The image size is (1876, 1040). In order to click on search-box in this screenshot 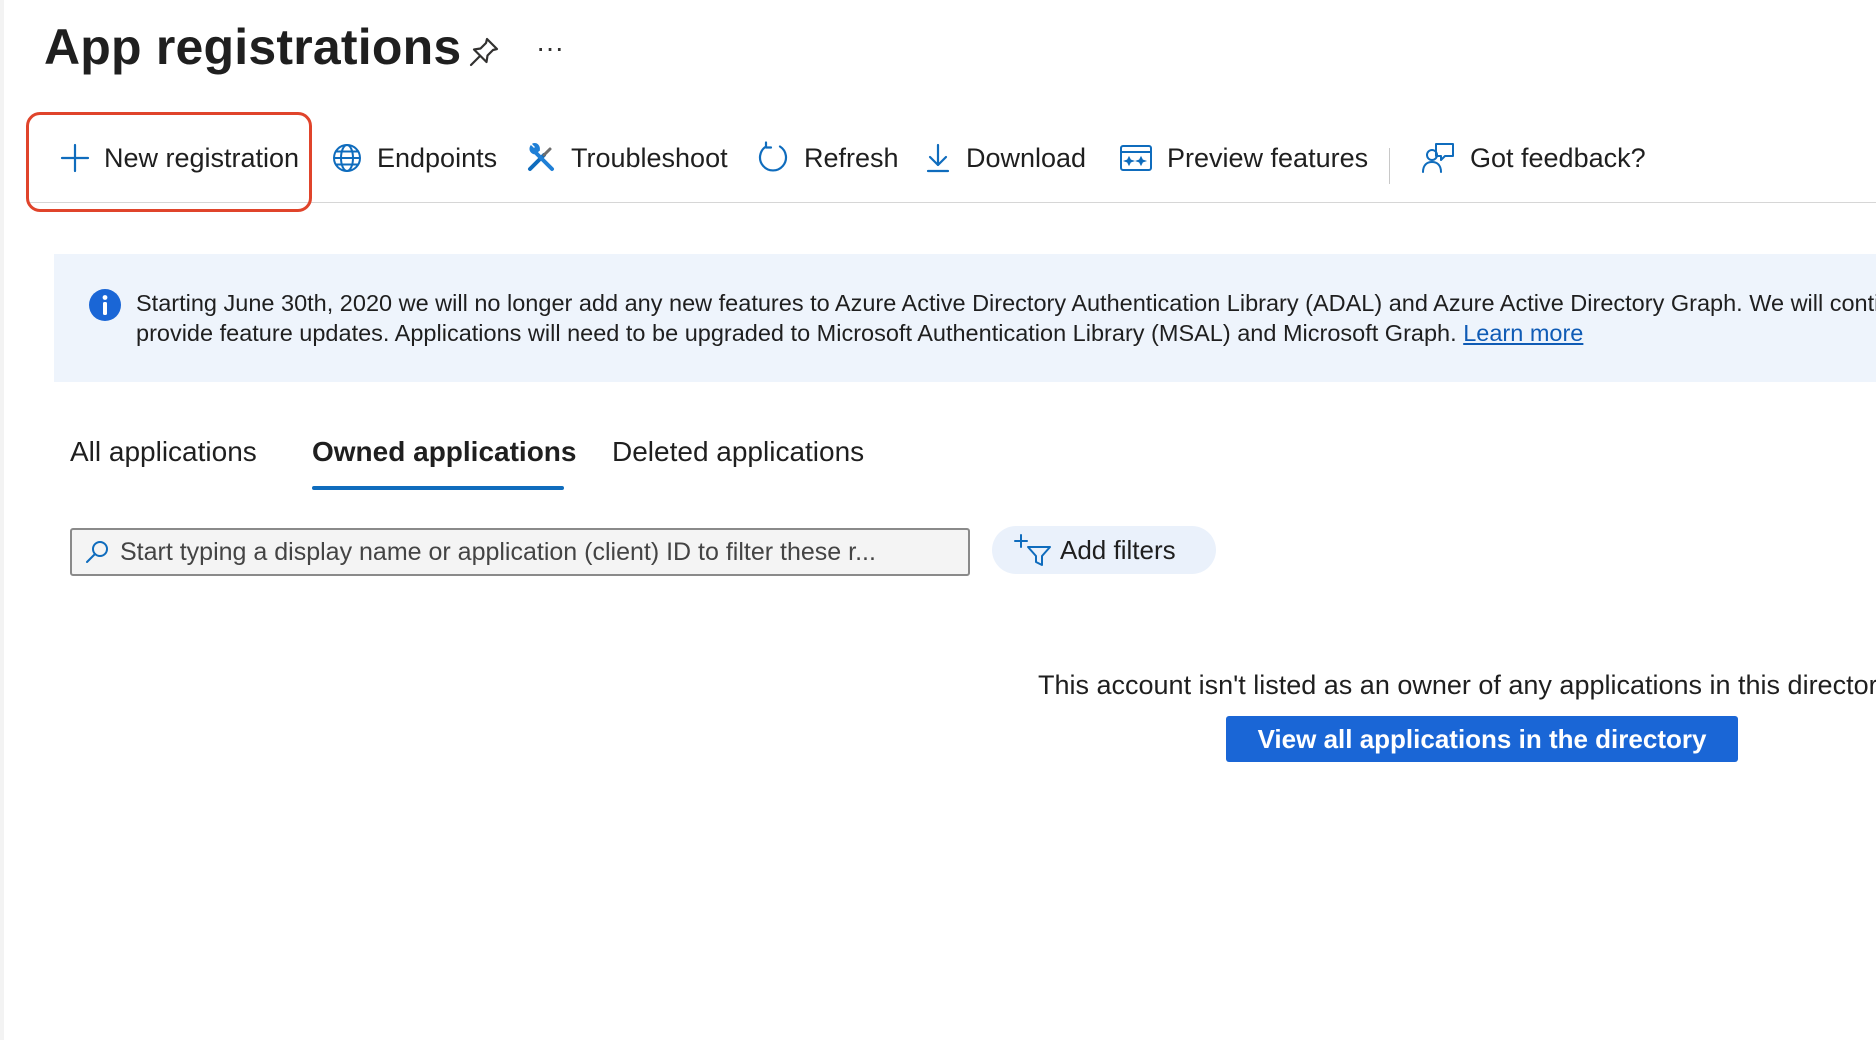, I will do `click(520, 552)`.